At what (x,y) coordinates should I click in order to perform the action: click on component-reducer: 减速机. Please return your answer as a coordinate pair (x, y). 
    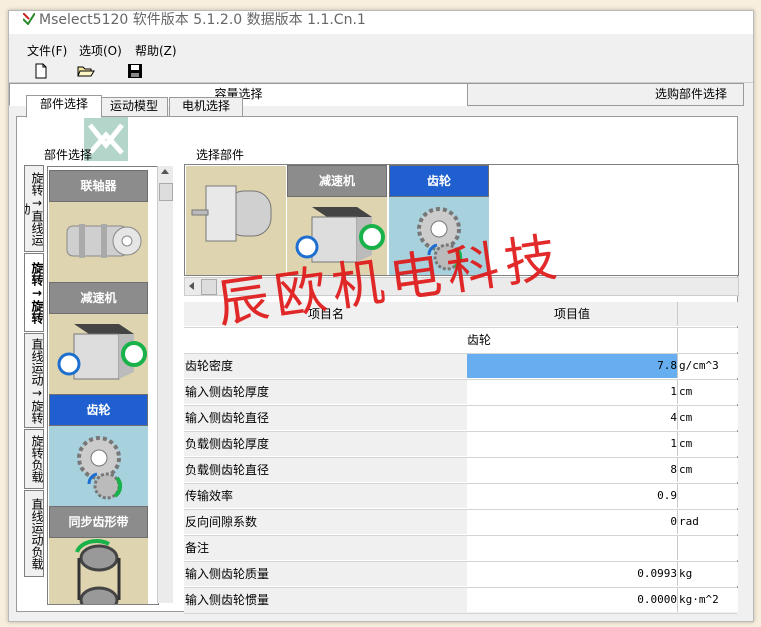
    Looking at the image, I should click on (98, 338).